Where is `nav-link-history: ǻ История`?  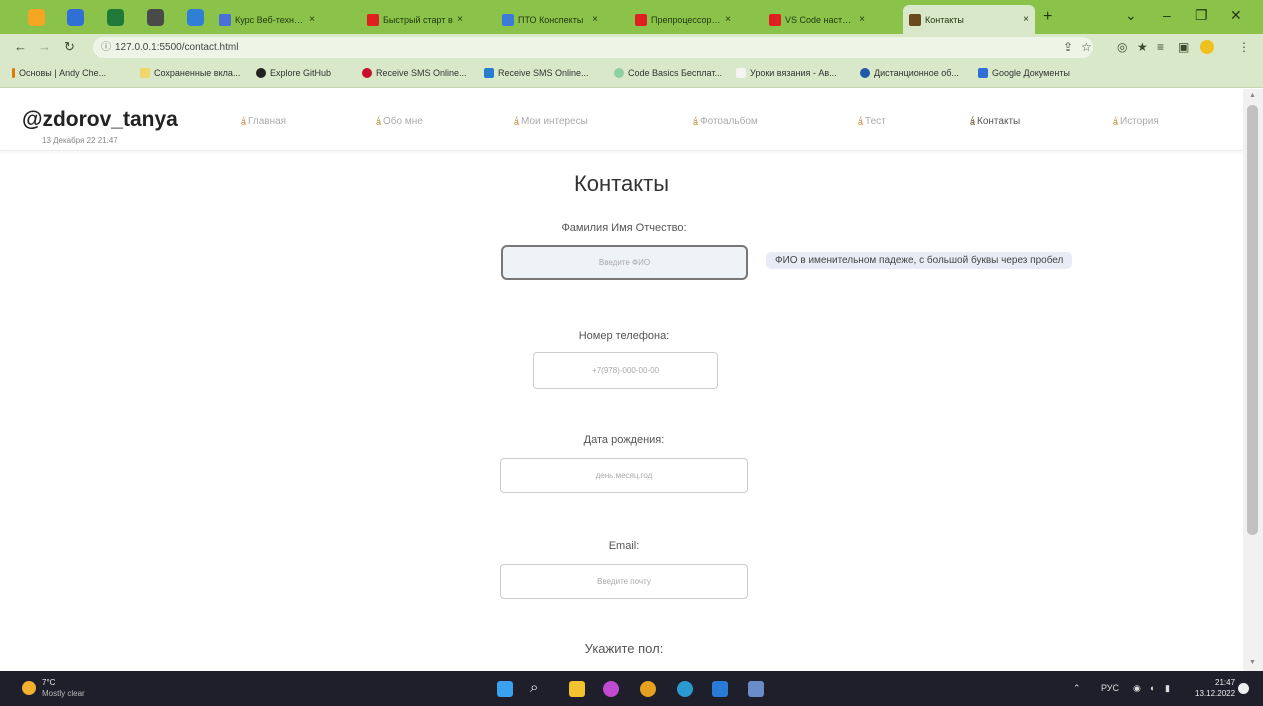 nav-link-history: ǻ История is located at coordinates (1136, 121).